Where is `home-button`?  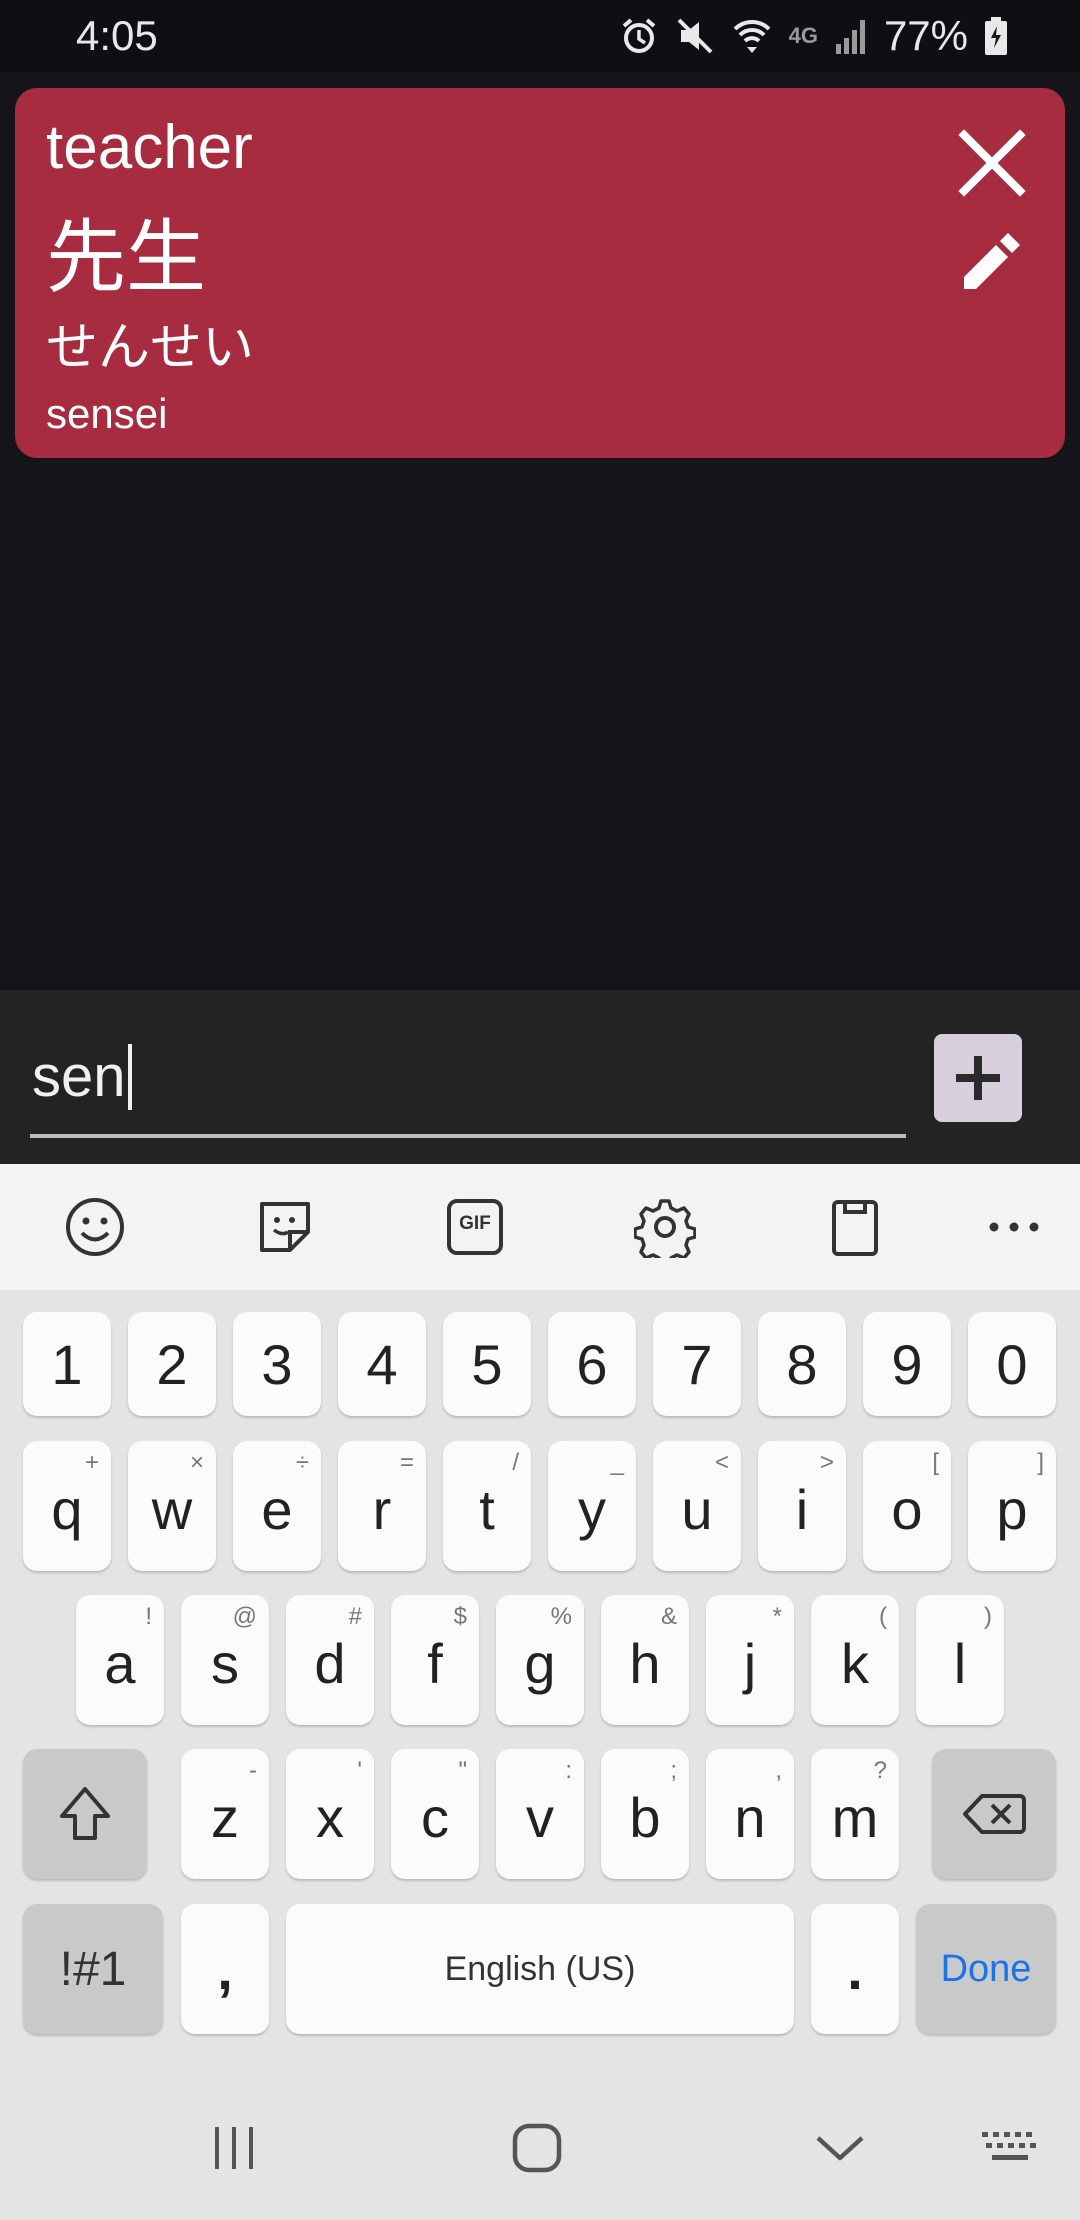
home-button is located at coordinates (537, 2148).